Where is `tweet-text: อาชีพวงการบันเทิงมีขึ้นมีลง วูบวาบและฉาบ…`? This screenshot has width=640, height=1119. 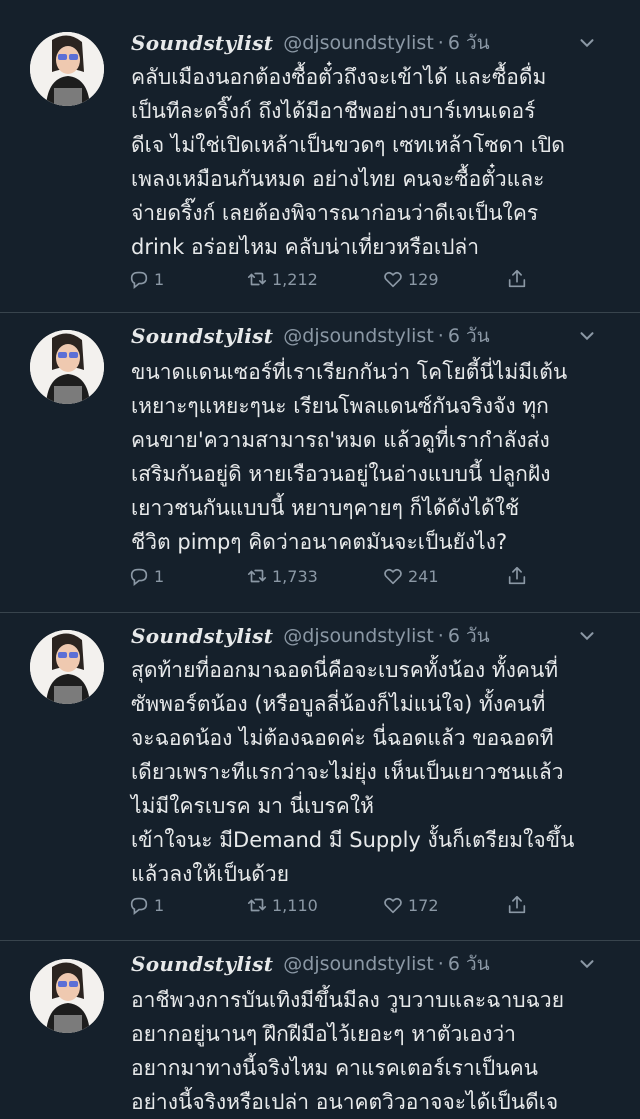
tweet-text: อาชีพวงการบันเทิงมีขึ้นมีลง วูบวาบและฉาบ… is located at coordinates (381, 1051).